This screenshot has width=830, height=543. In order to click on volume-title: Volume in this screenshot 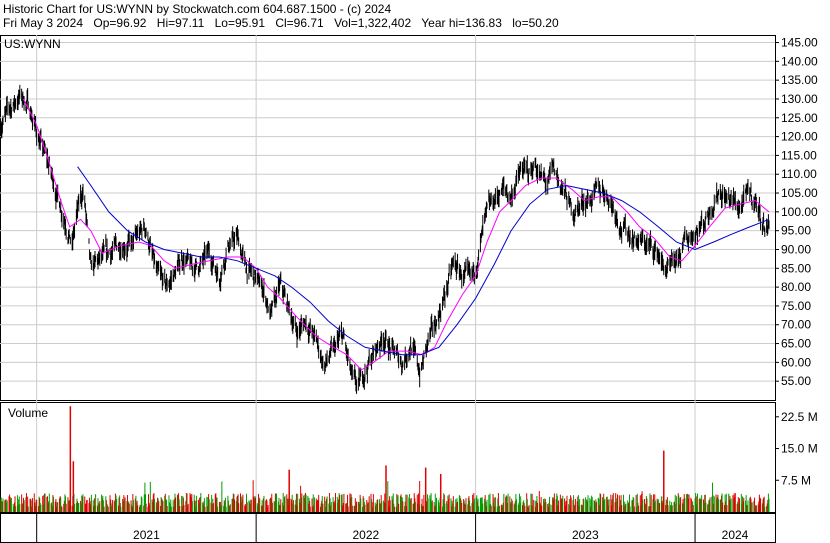, I will do `click(28, 413)`.